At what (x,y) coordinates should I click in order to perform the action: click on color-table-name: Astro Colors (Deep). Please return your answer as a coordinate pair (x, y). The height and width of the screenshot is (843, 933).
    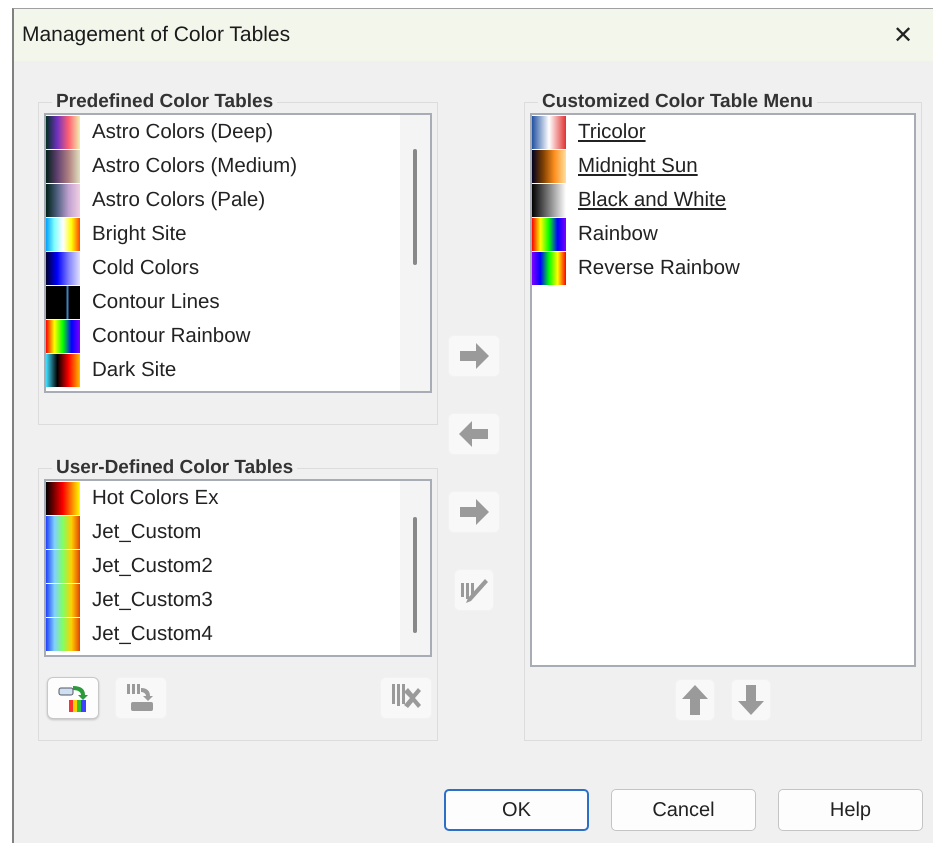
    Looking at the image, I should click on (183, 132).